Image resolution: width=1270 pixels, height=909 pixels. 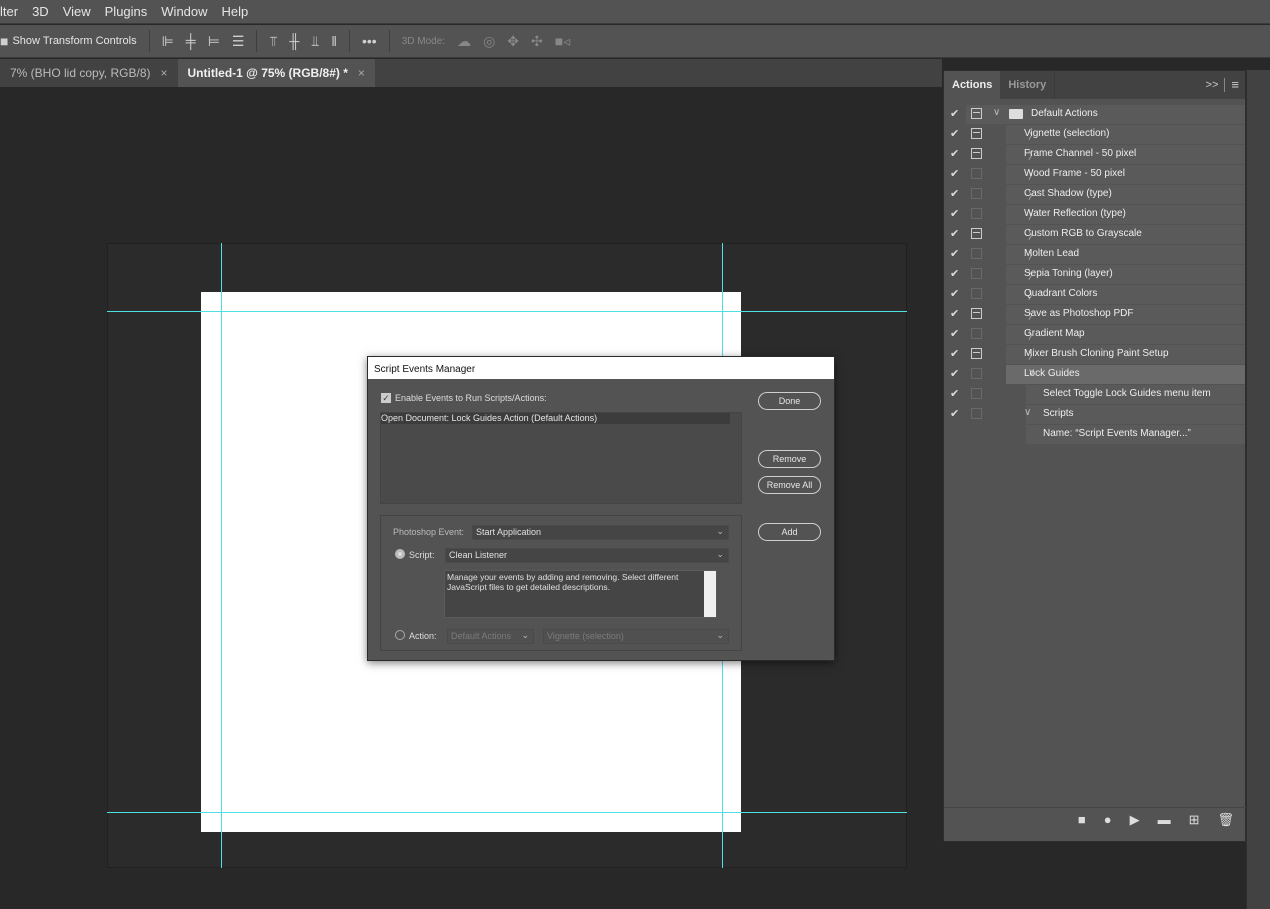 I want to click on guide-vertical, so click(x=221, y=555).